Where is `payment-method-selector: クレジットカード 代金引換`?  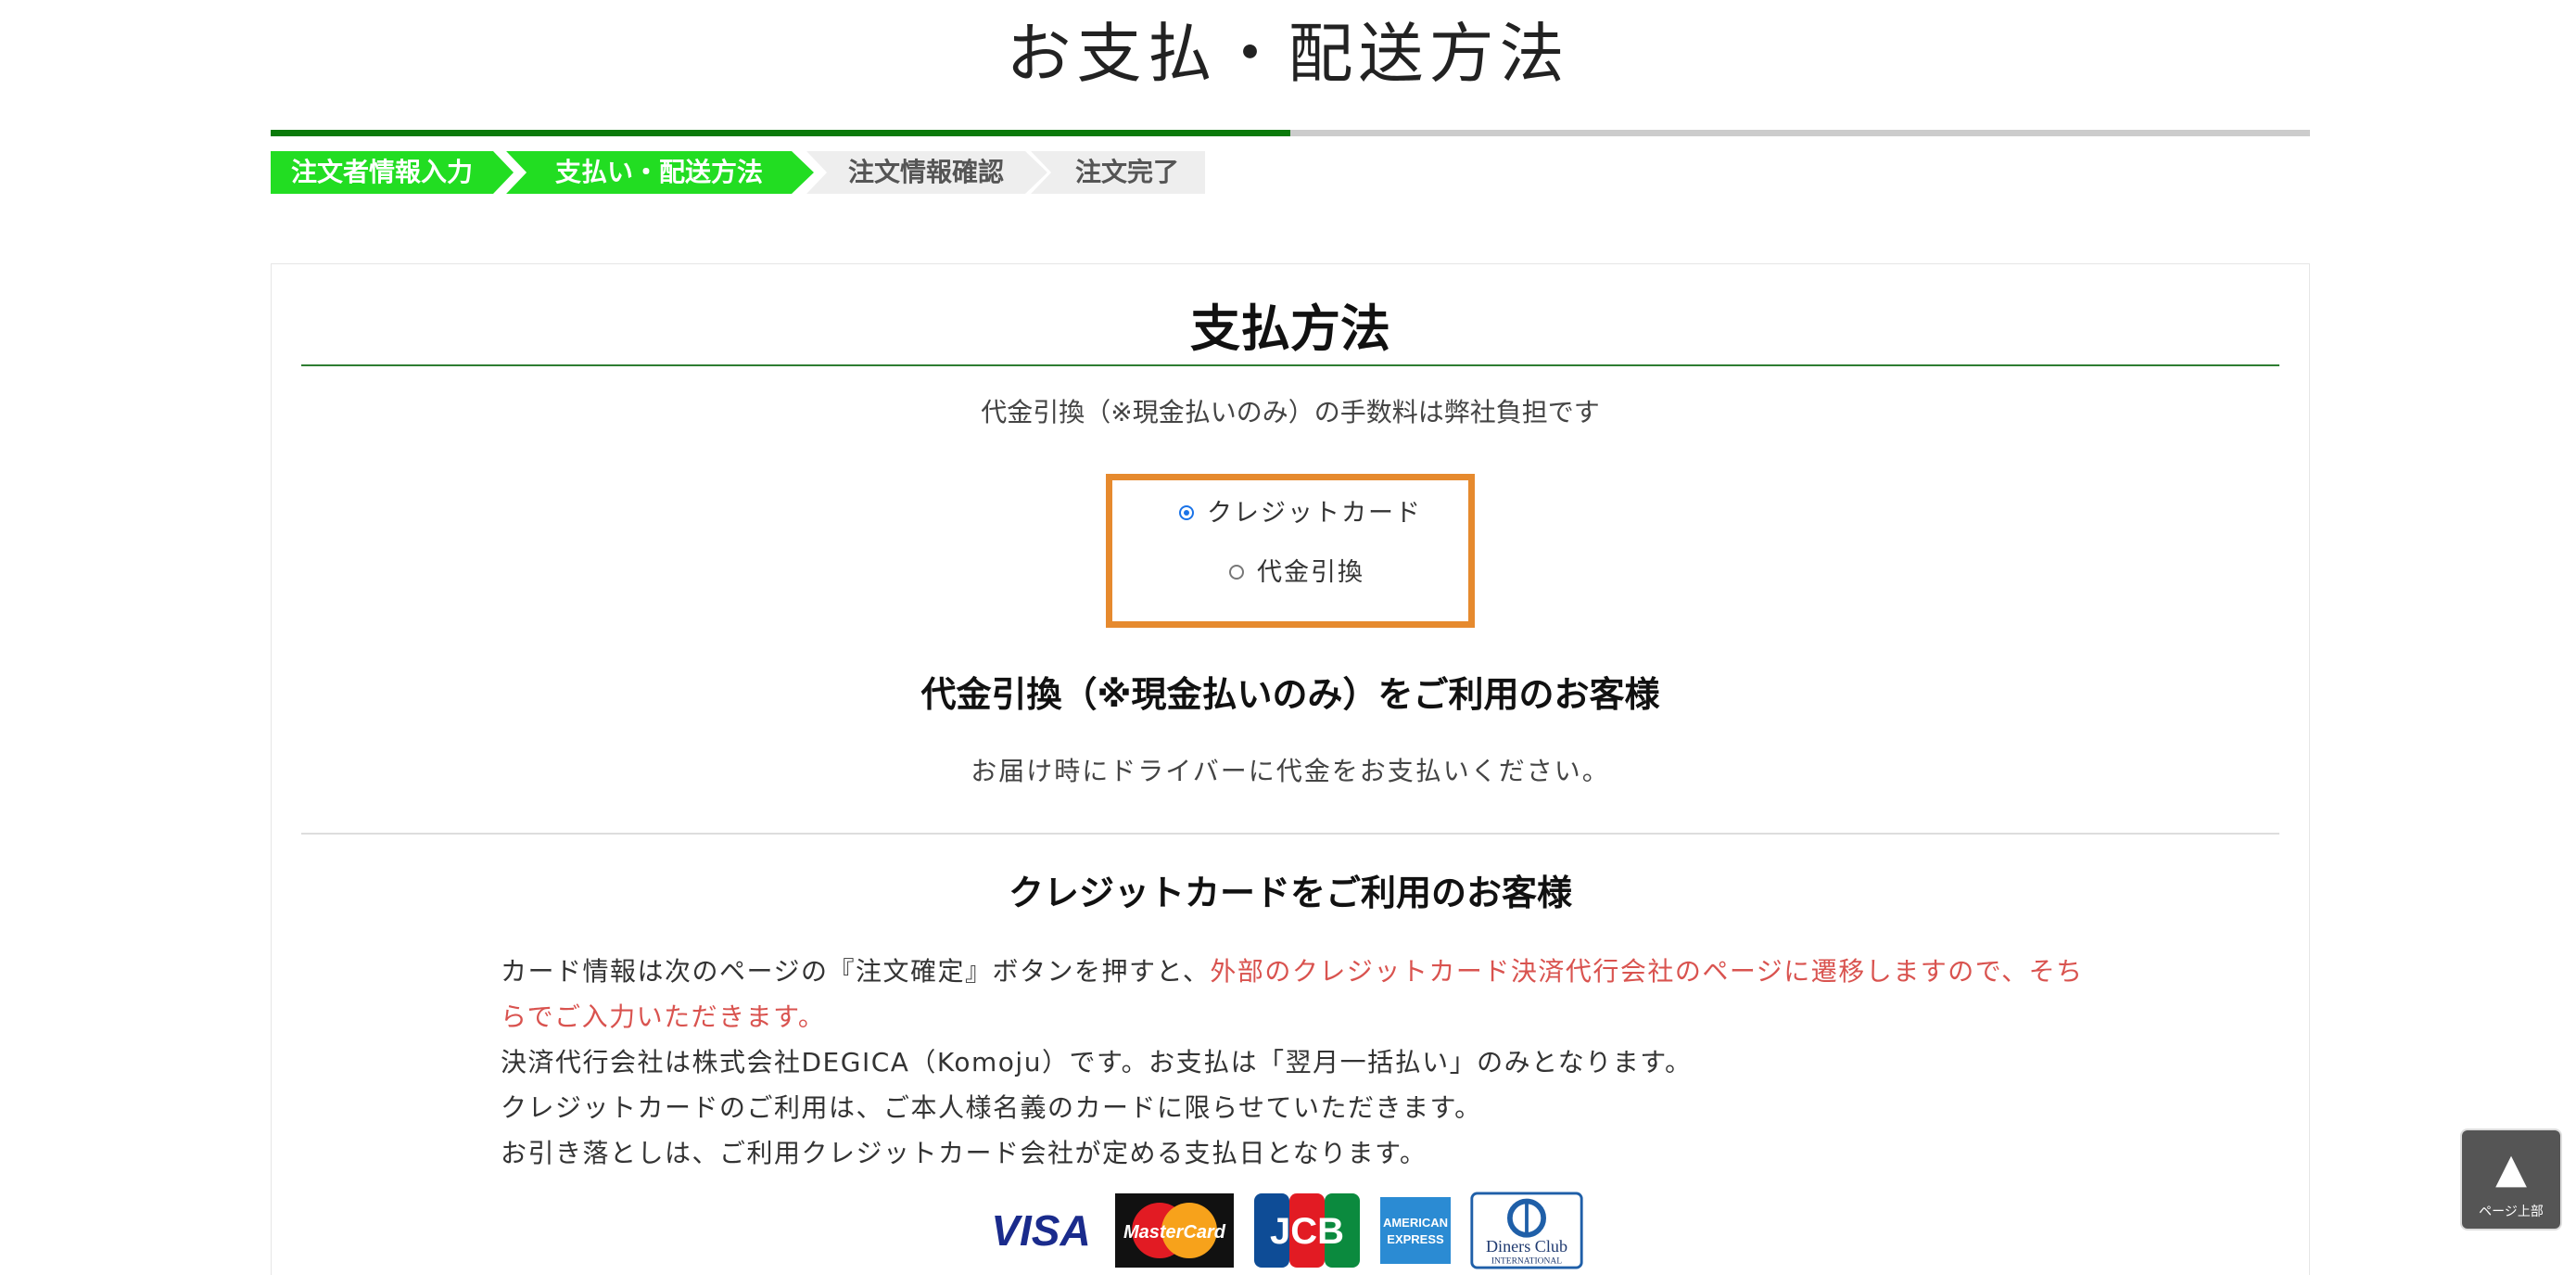
payment-method-selector: クレジットカード 代金引換 is located at coordinates (1290, 551).